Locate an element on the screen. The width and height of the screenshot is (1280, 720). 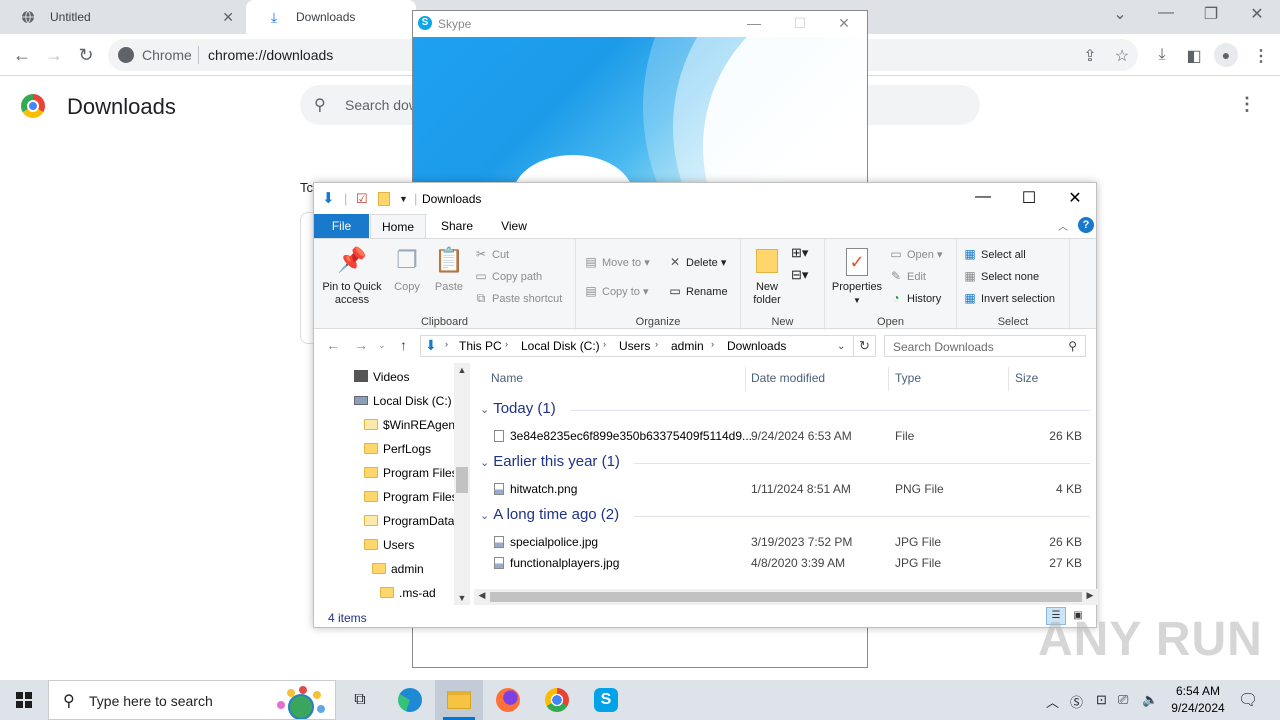
tree-item-program-files-x86: Program Files is located at coordinates (411, 497).